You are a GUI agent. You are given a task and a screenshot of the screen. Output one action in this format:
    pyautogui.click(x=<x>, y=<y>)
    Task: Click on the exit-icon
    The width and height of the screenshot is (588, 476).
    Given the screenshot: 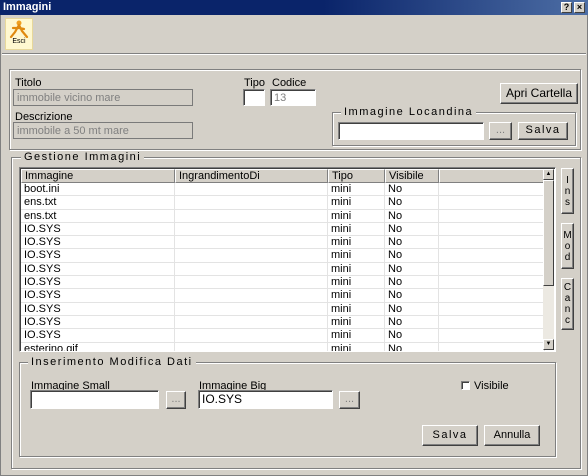 What is the action you would take?
    pyautogui.click(x=19, y=29)
    